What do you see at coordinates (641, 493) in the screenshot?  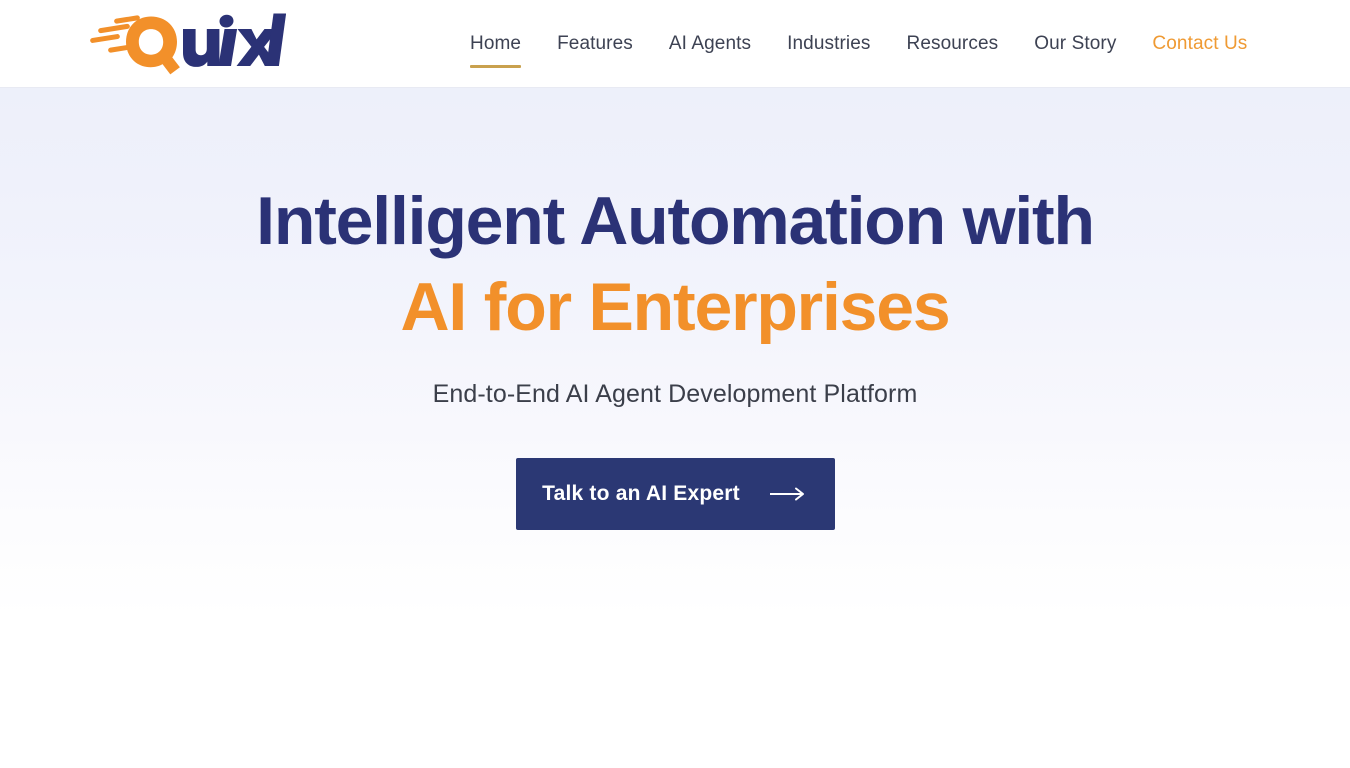 I see `cta-button-label: Talk to an AI Expert` at bounding box center [641, 493].